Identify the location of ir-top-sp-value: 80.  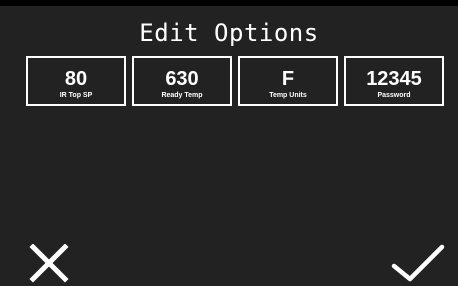
(76, 79).